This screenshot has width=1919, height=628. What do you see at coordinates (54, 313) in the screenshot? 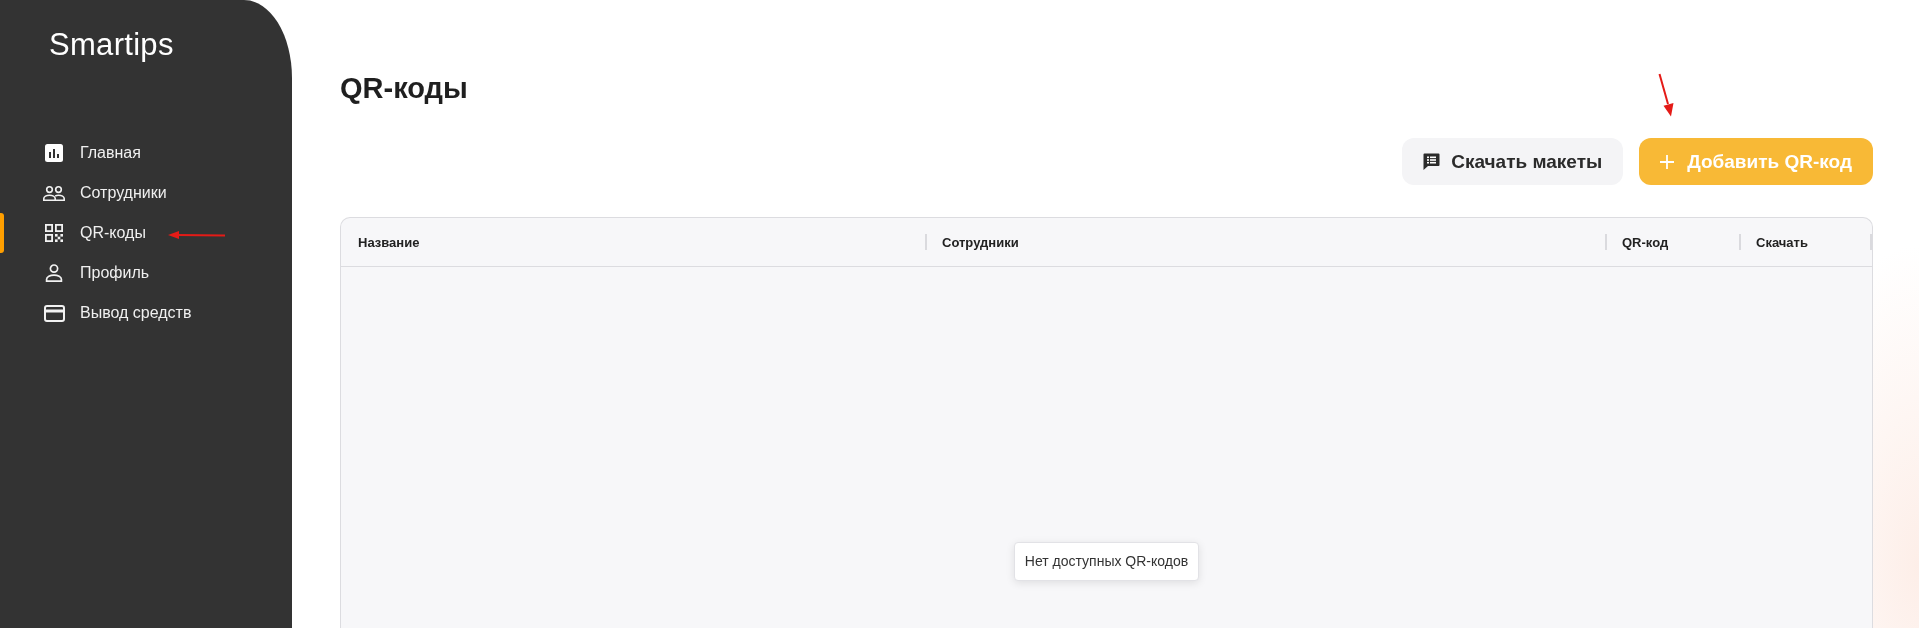
I see `card-icon` at bounding box center [54, 313].